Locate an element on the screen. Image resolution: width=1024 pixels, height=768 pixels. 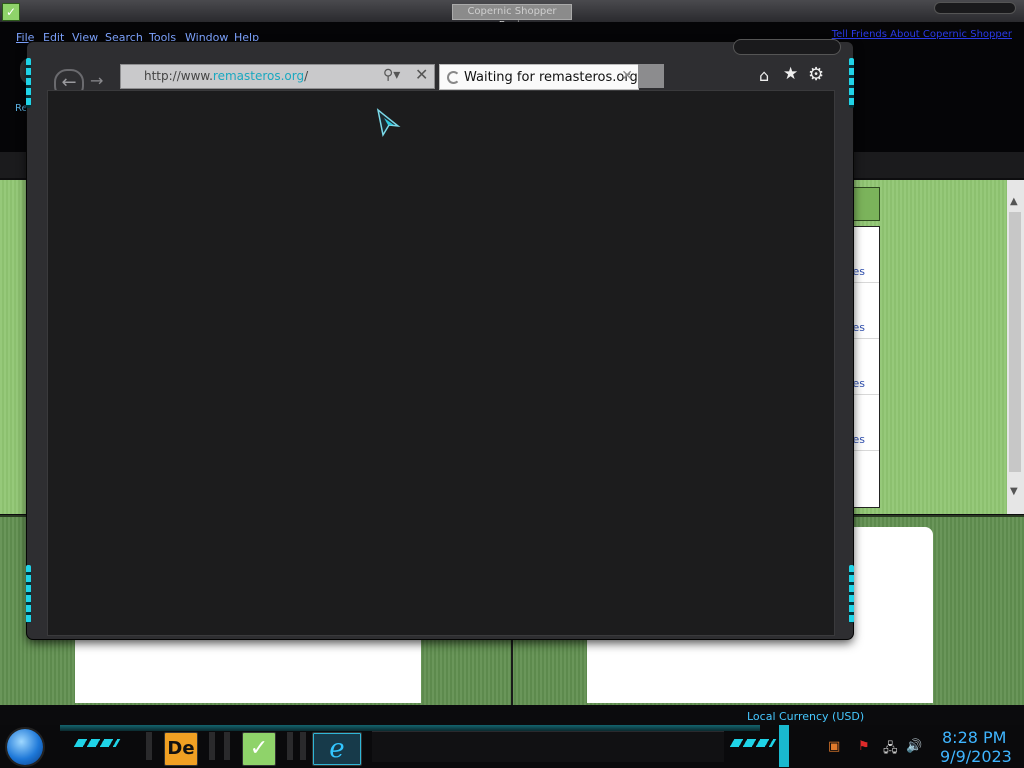
start-button is located at coordinates (25, 747).